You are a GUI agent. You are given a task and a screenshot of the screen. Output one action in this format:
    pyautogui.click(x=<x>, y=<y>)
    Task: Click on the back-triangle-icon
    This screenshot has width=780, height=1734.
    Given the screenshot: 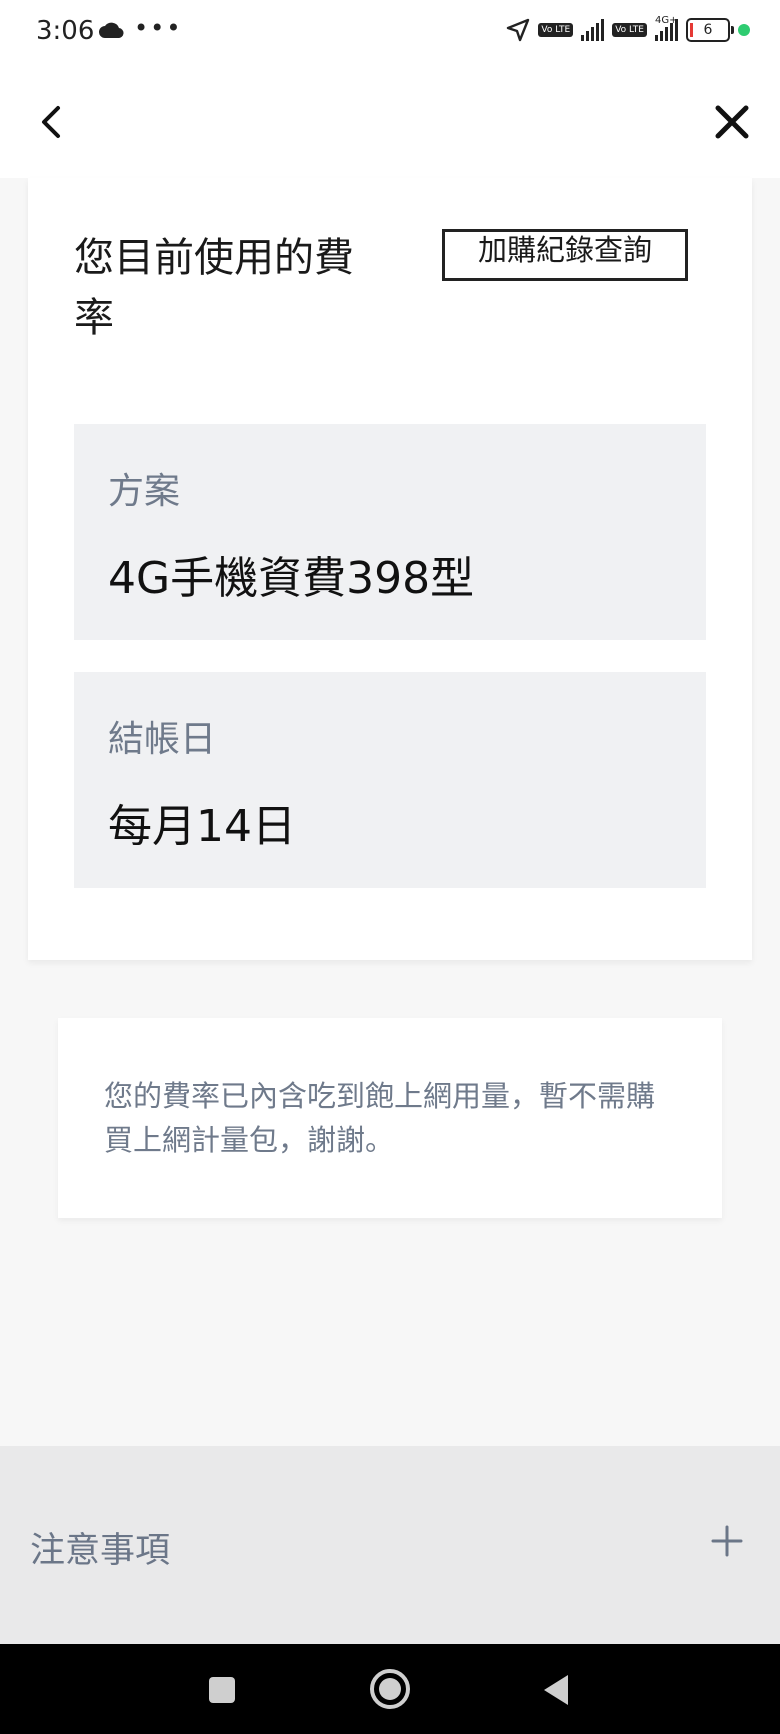 What is the action you would take?
    pyautogui.click(x=556, y=1690)
    